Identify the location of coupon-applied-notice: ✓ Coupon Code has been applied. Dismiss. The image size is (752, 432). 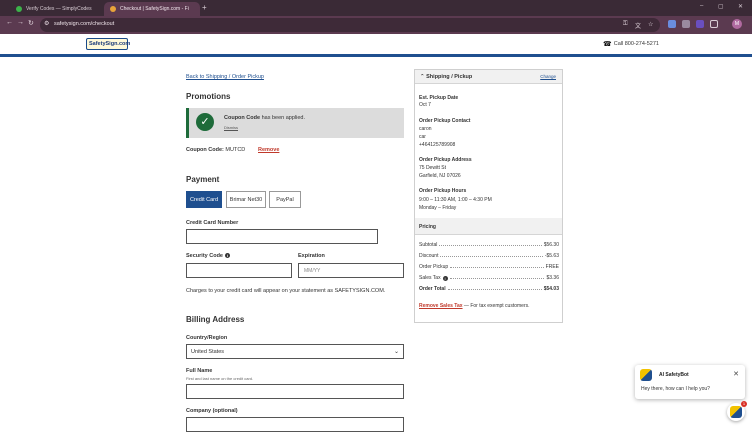
(295, 123).